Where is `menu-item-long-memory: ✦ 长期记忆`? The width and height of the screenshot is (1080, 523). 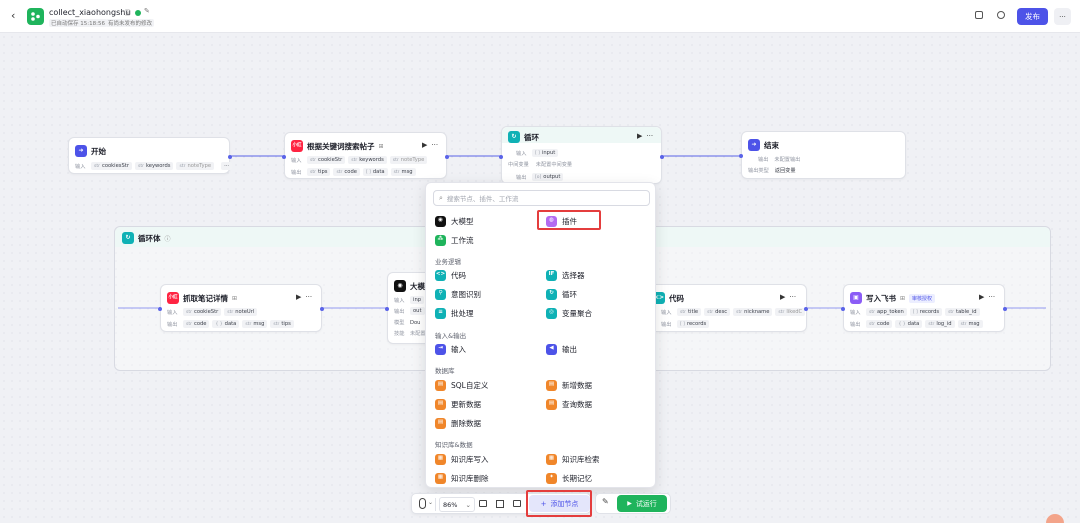
menu-item-long-memory: ✦ 长期记忆 is located at coordinates (569, 478).